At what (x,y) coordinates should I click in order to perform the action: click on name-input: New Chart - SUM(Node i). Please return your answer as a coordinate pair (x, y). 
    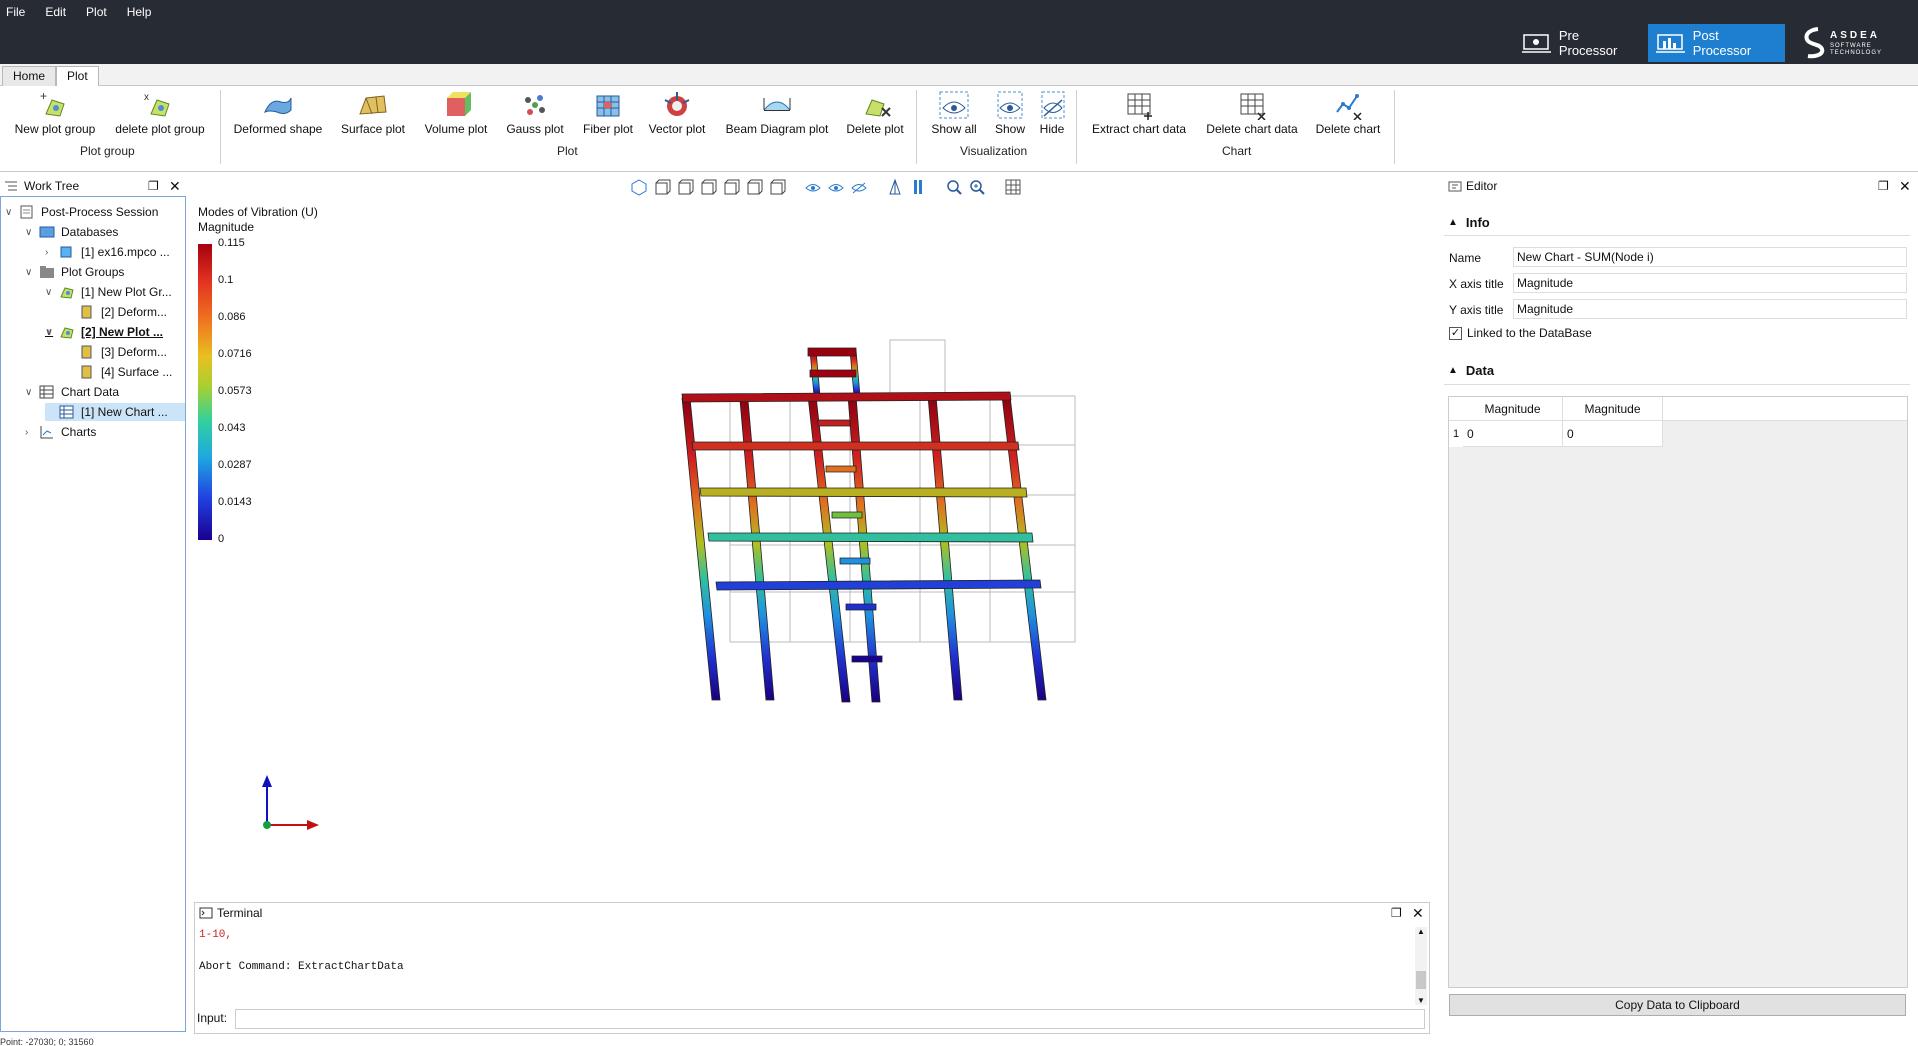
    Looking at the image, I should click on (1710, 257).